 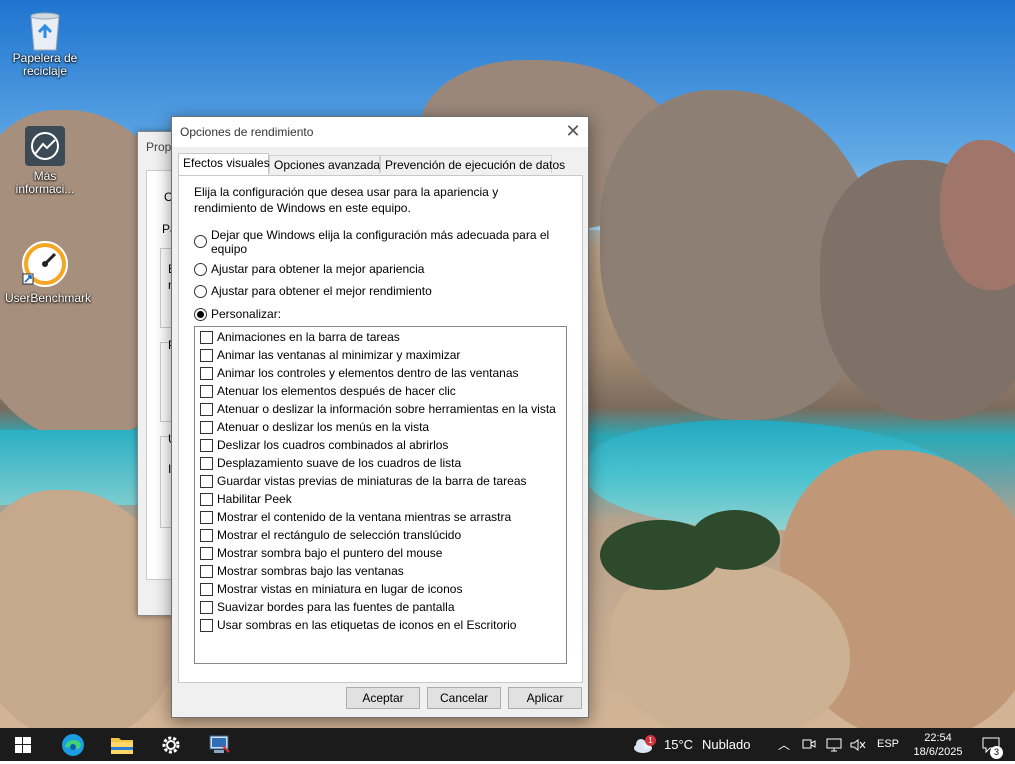 I want to click on meet-now-button, so click(x=810, y=744).